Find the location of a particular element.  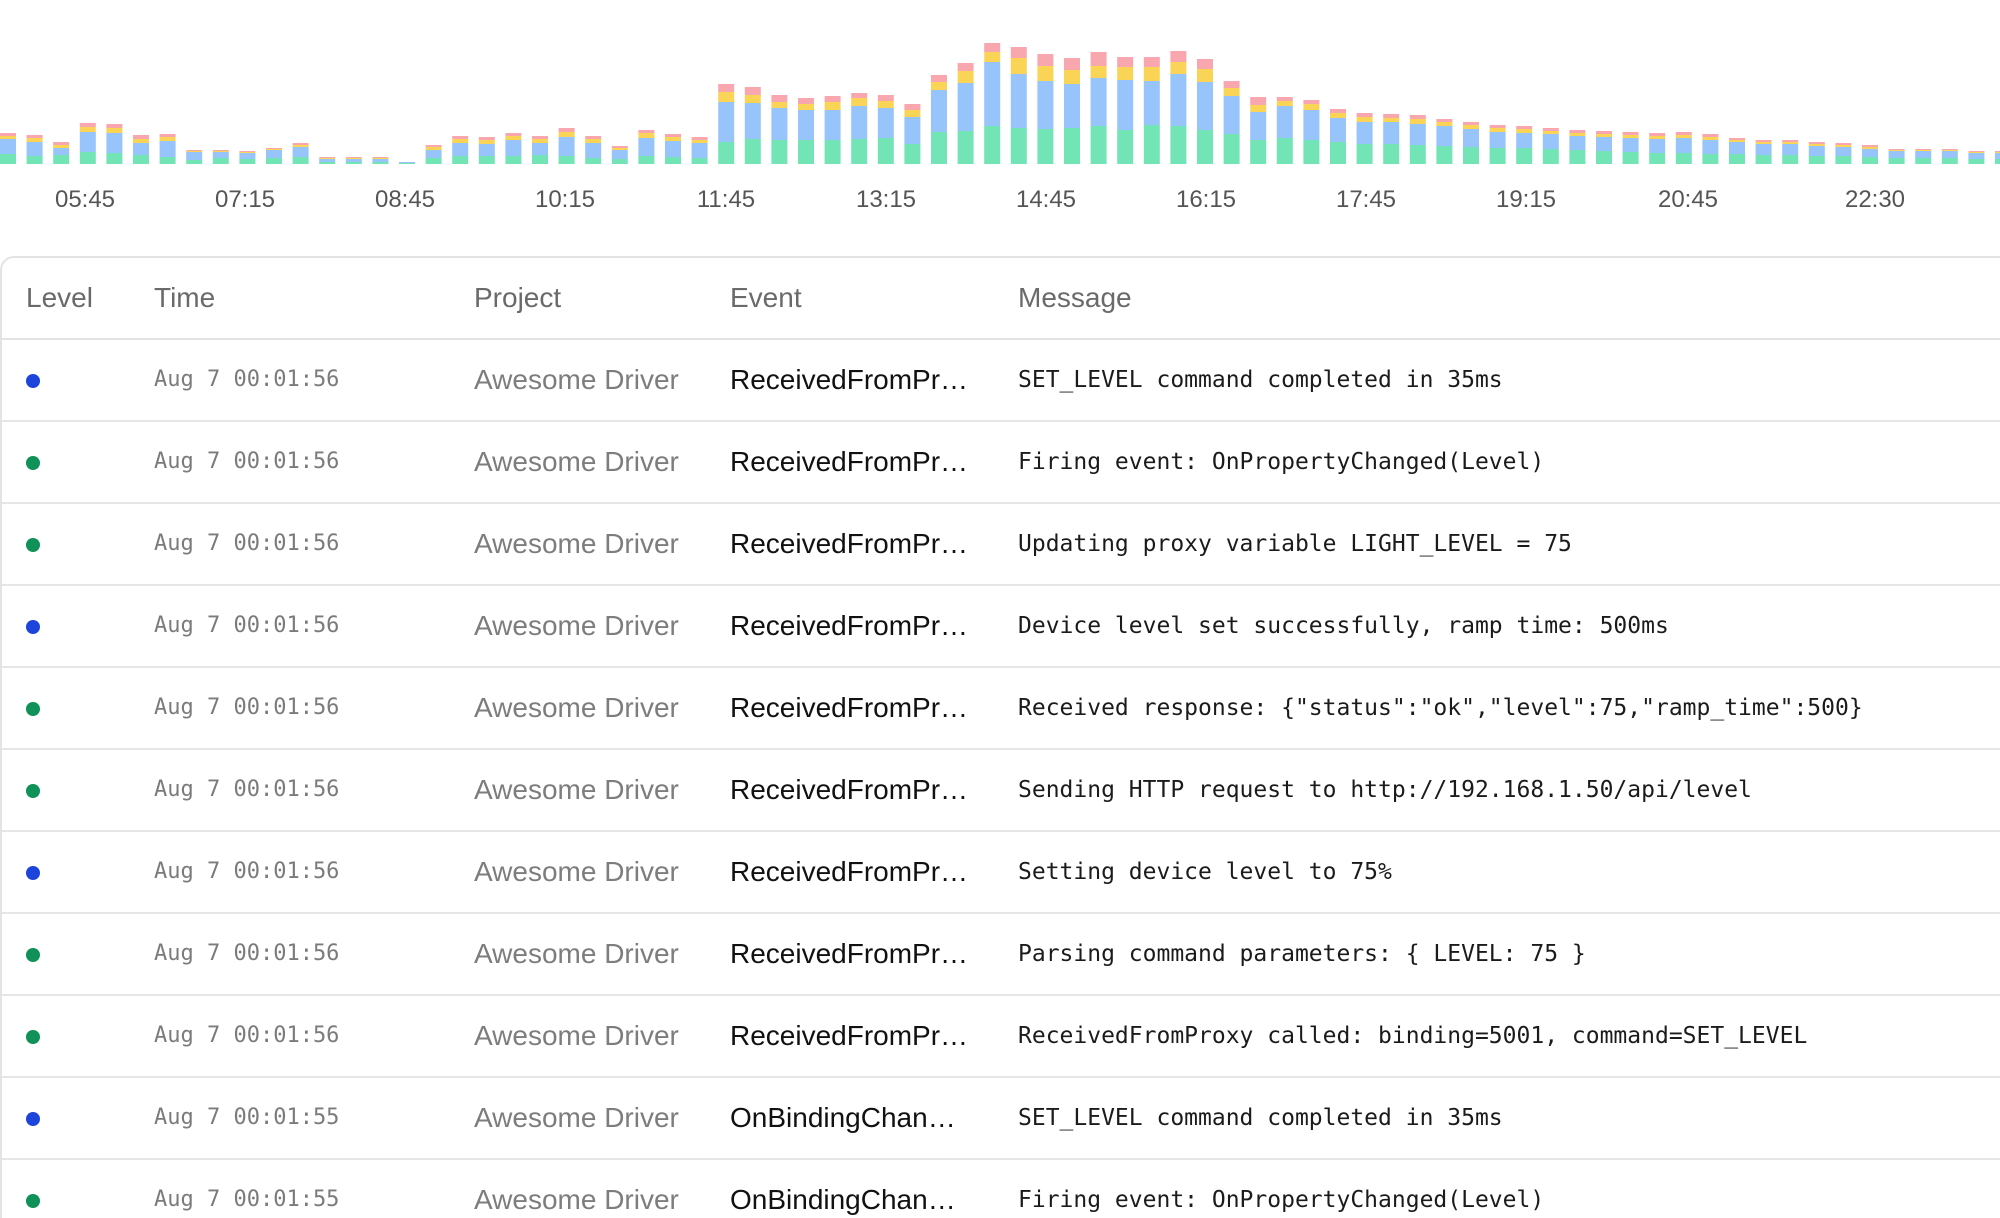

column-header-event: Event is located at coordinates (766, 298).